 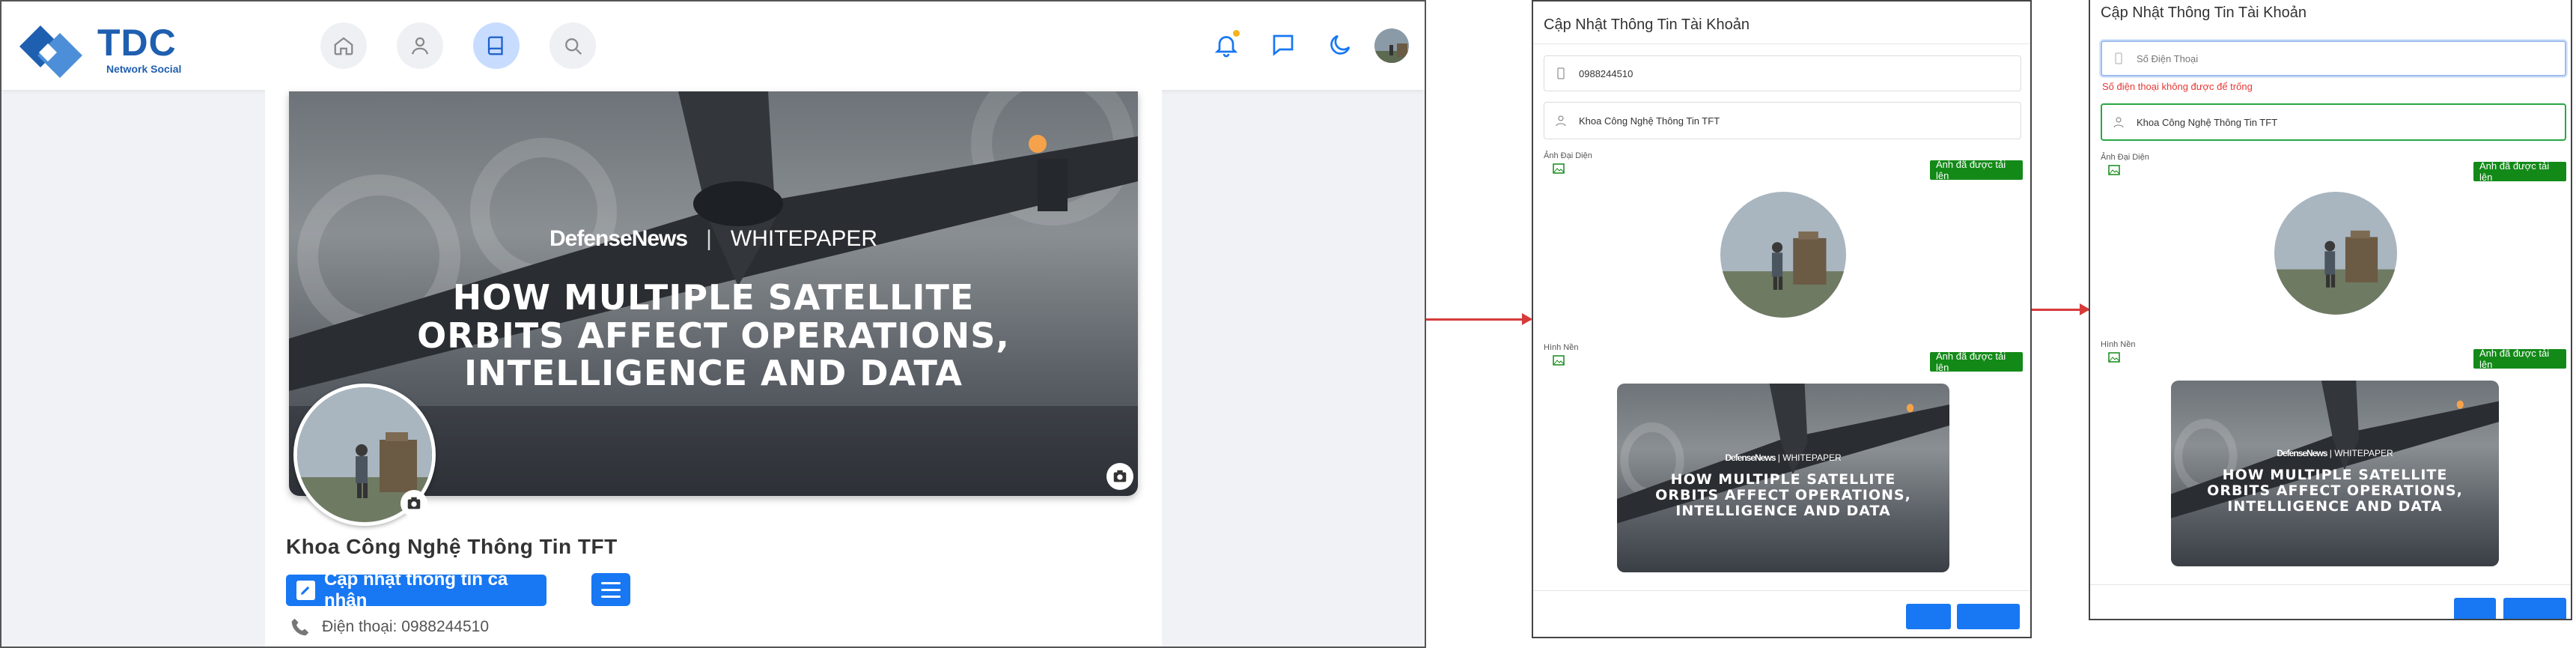 I want to click on change-cover-button, so click(x=1119, y=476).